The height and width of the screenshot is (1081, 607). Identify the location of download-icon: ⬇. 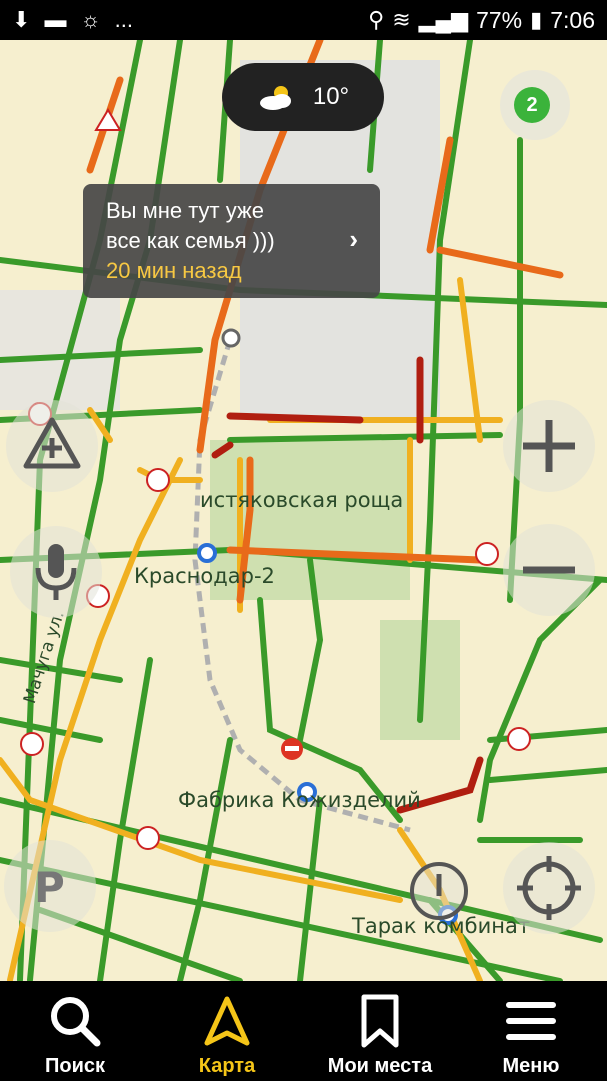
(21, 19).